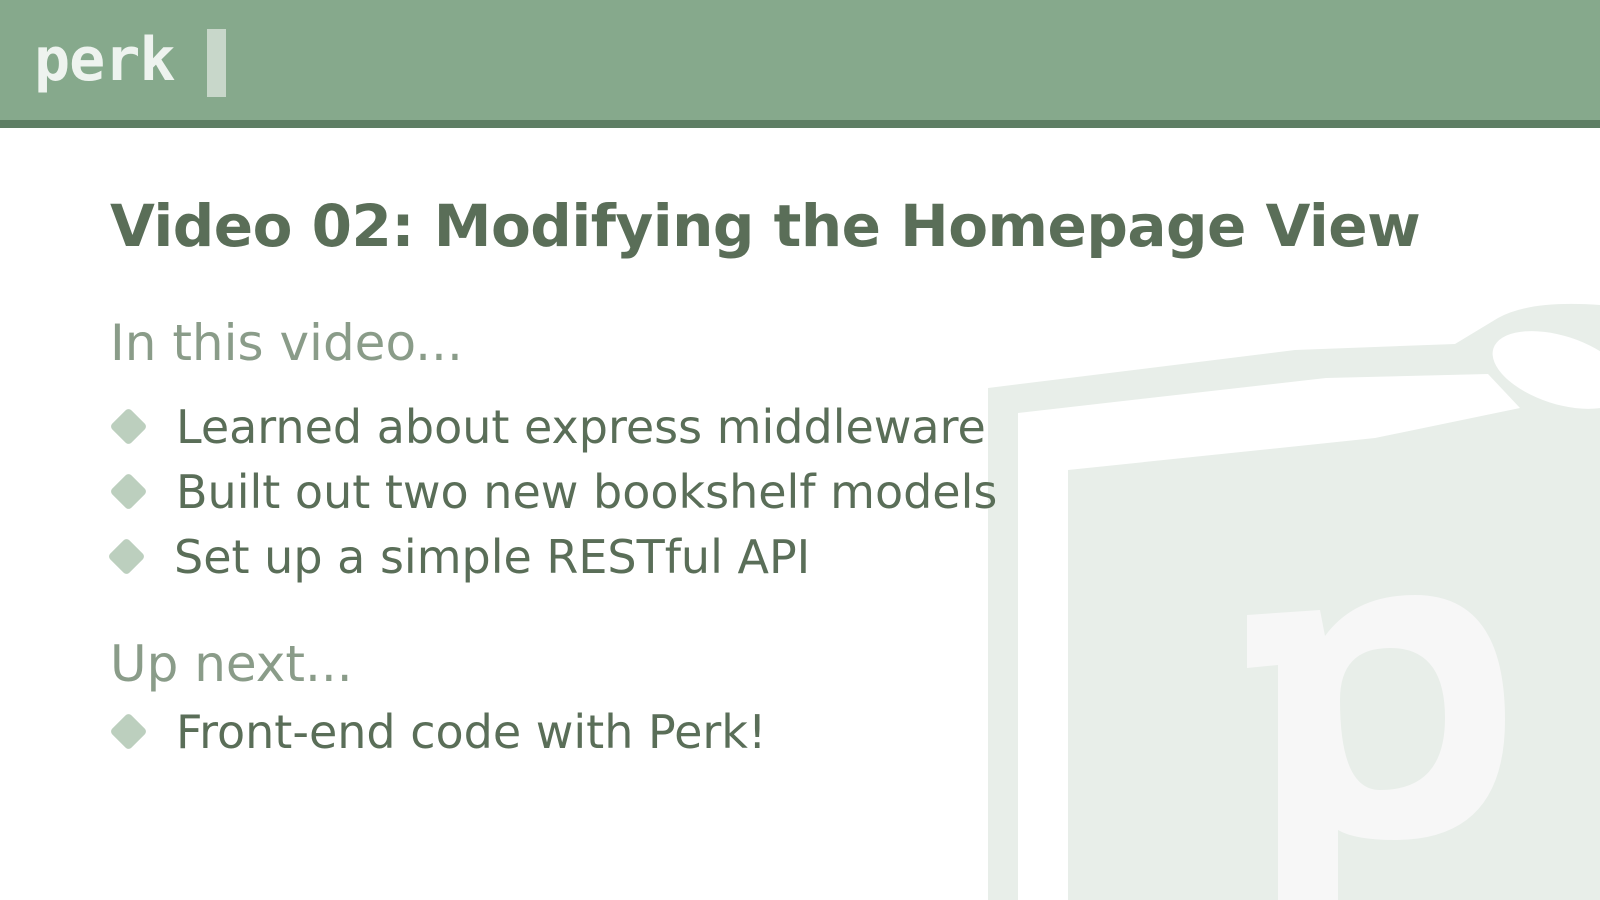 The height and width of the screenshot is (900, 1600). What do you see at coordinates (104, 60) in the screenshot?
I see `perk-logo: perk` at bounding box center [104, 60].